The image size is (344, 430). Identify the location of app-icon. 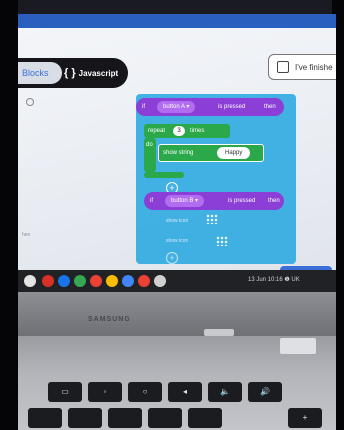
(80, 281).